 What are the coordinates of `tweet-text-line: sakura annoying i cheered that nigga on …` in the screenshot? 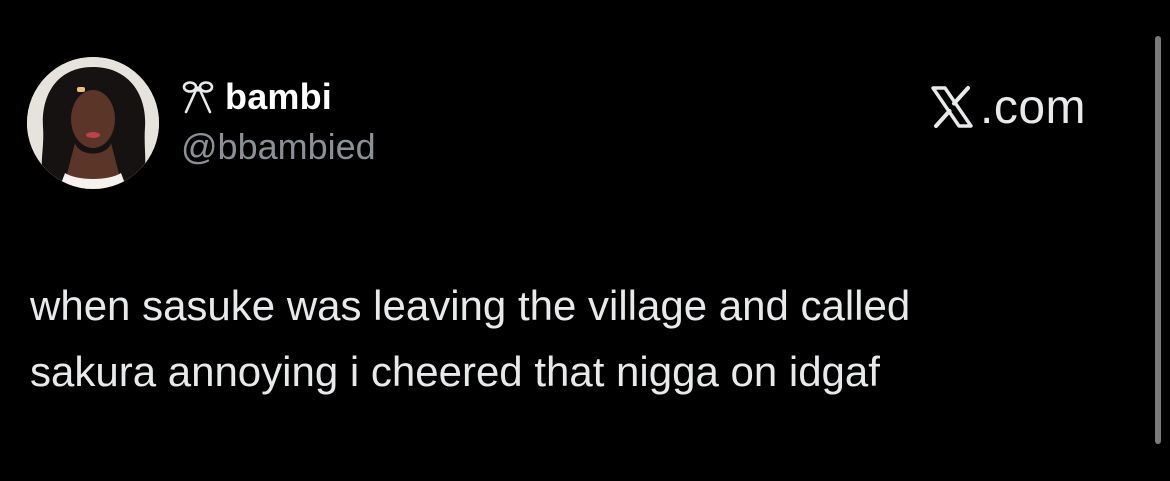 It's located at (455, 371).